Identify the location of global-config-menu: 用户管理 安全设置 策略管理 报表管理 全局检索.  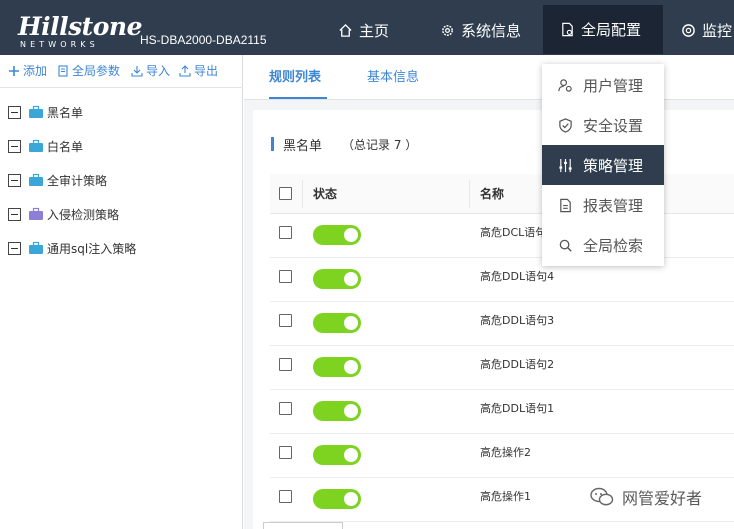
(603, 165).